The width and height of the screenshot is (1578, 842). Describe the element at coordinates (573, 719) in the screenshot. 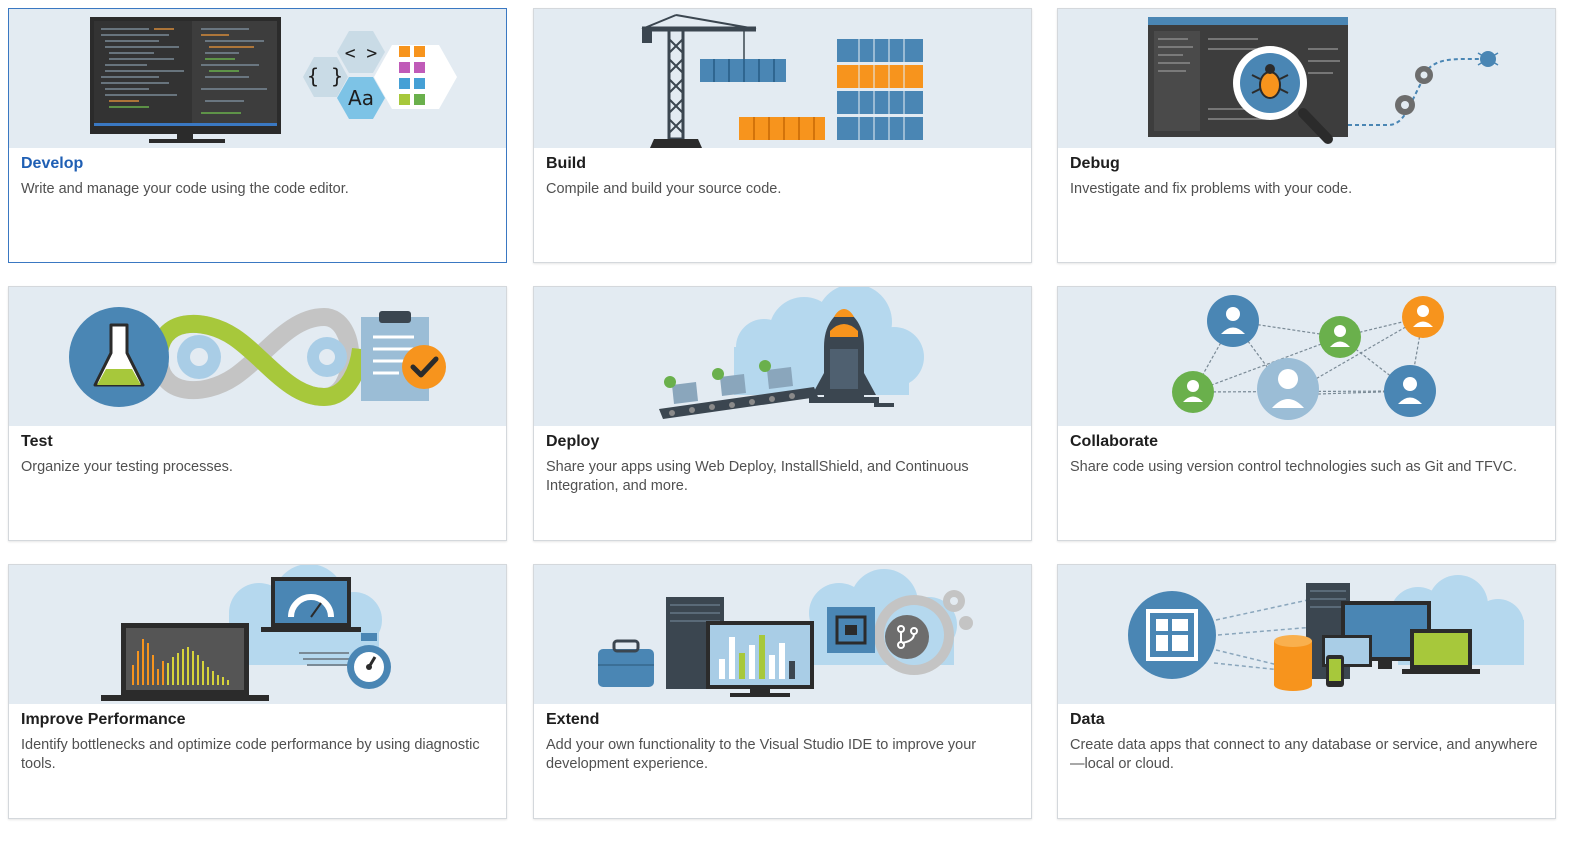

I see `extend-title: Extend` at that location.